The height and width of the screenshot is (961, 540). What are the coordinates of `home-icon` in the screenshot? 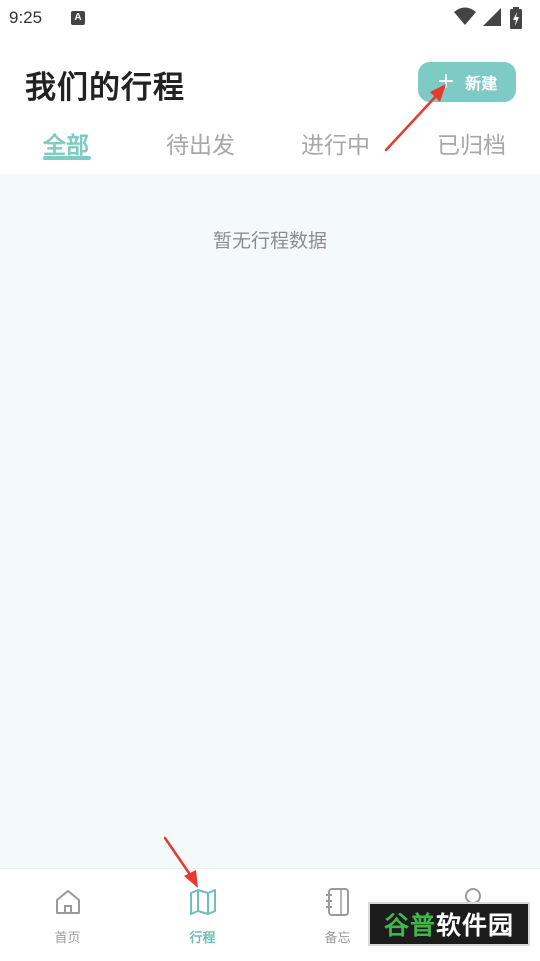 It's located at (67, 902).